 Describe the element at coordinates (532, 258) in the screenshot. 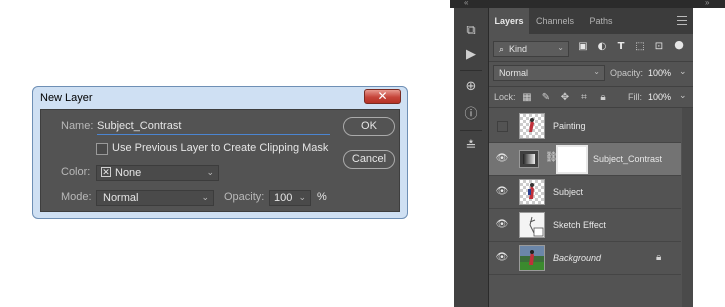

I see `photo-thumb-icon` at that location.